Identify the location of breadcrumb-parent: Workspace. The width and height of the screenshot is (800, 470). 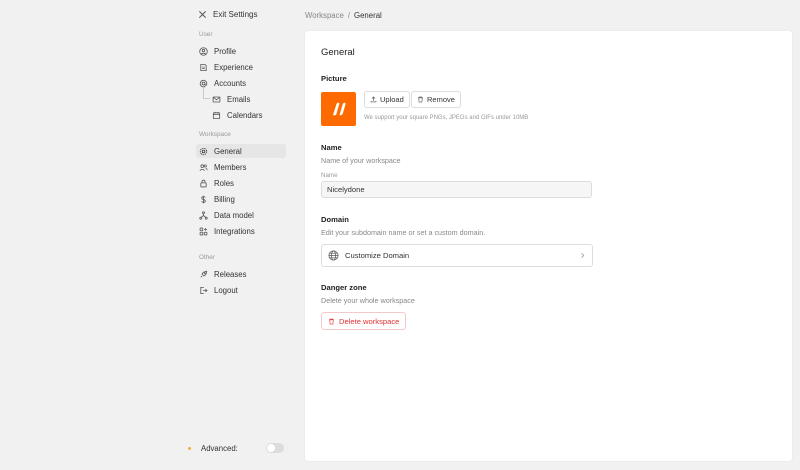
(324, 15).